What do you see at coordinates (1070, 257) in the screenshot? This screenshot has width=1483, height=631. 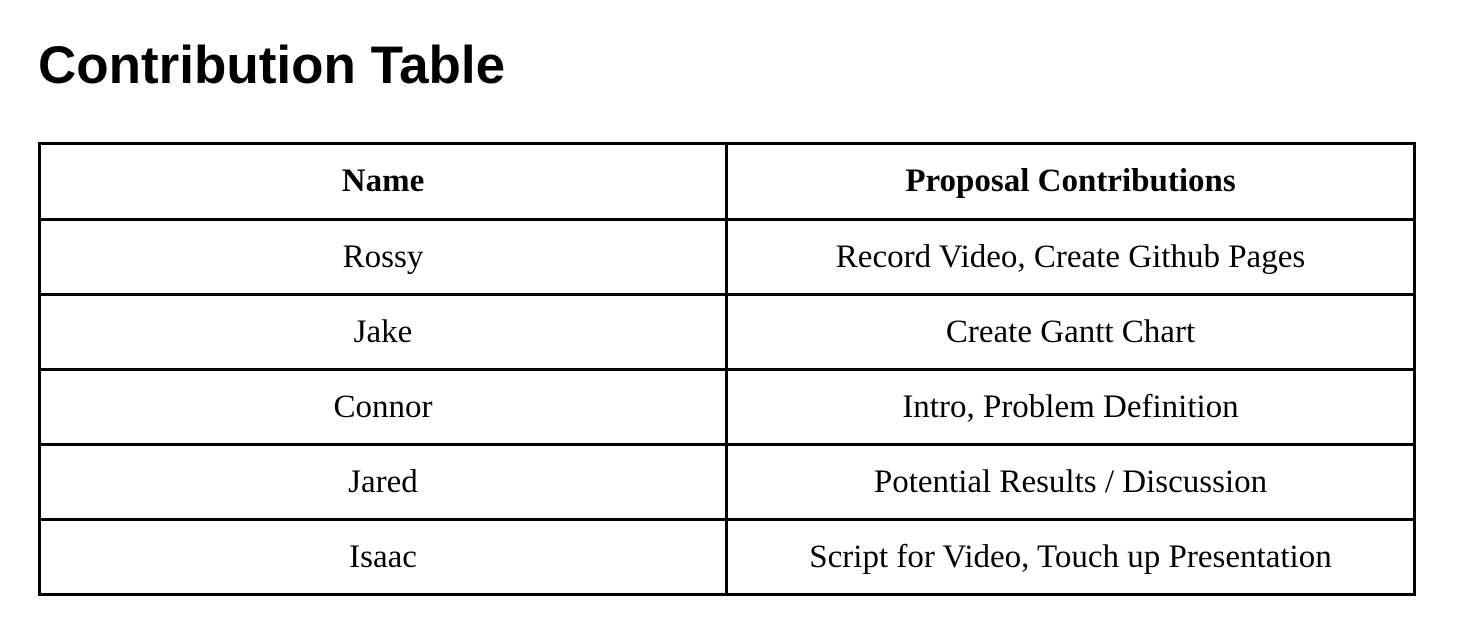 I see `cell-contribution: Record Video, Create Github Pages` at bounding box center [1070, 257].